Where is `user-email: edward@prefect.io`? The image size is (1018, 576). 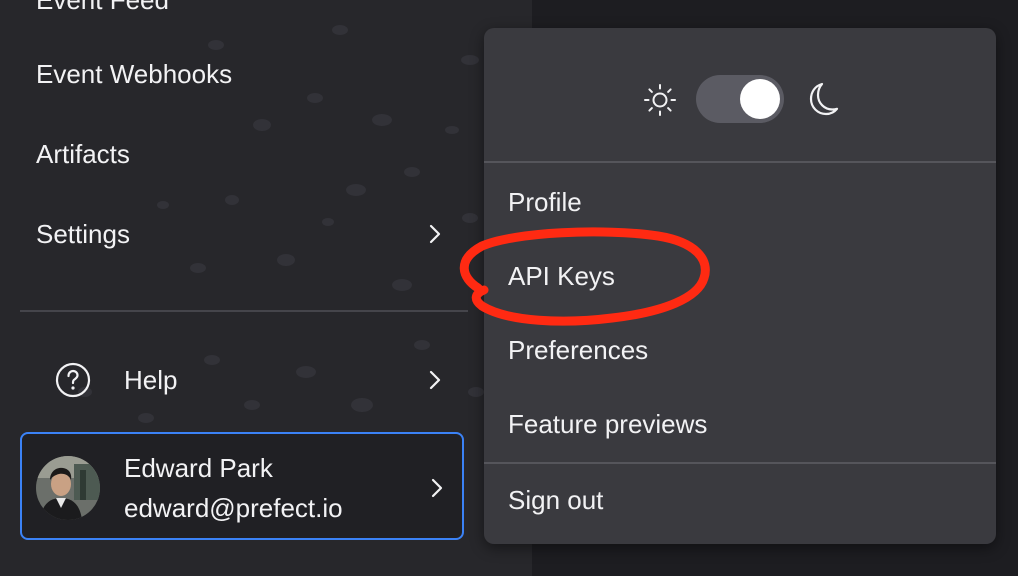
user-email: edward@prefect.io is located at coordinates (233, 508).